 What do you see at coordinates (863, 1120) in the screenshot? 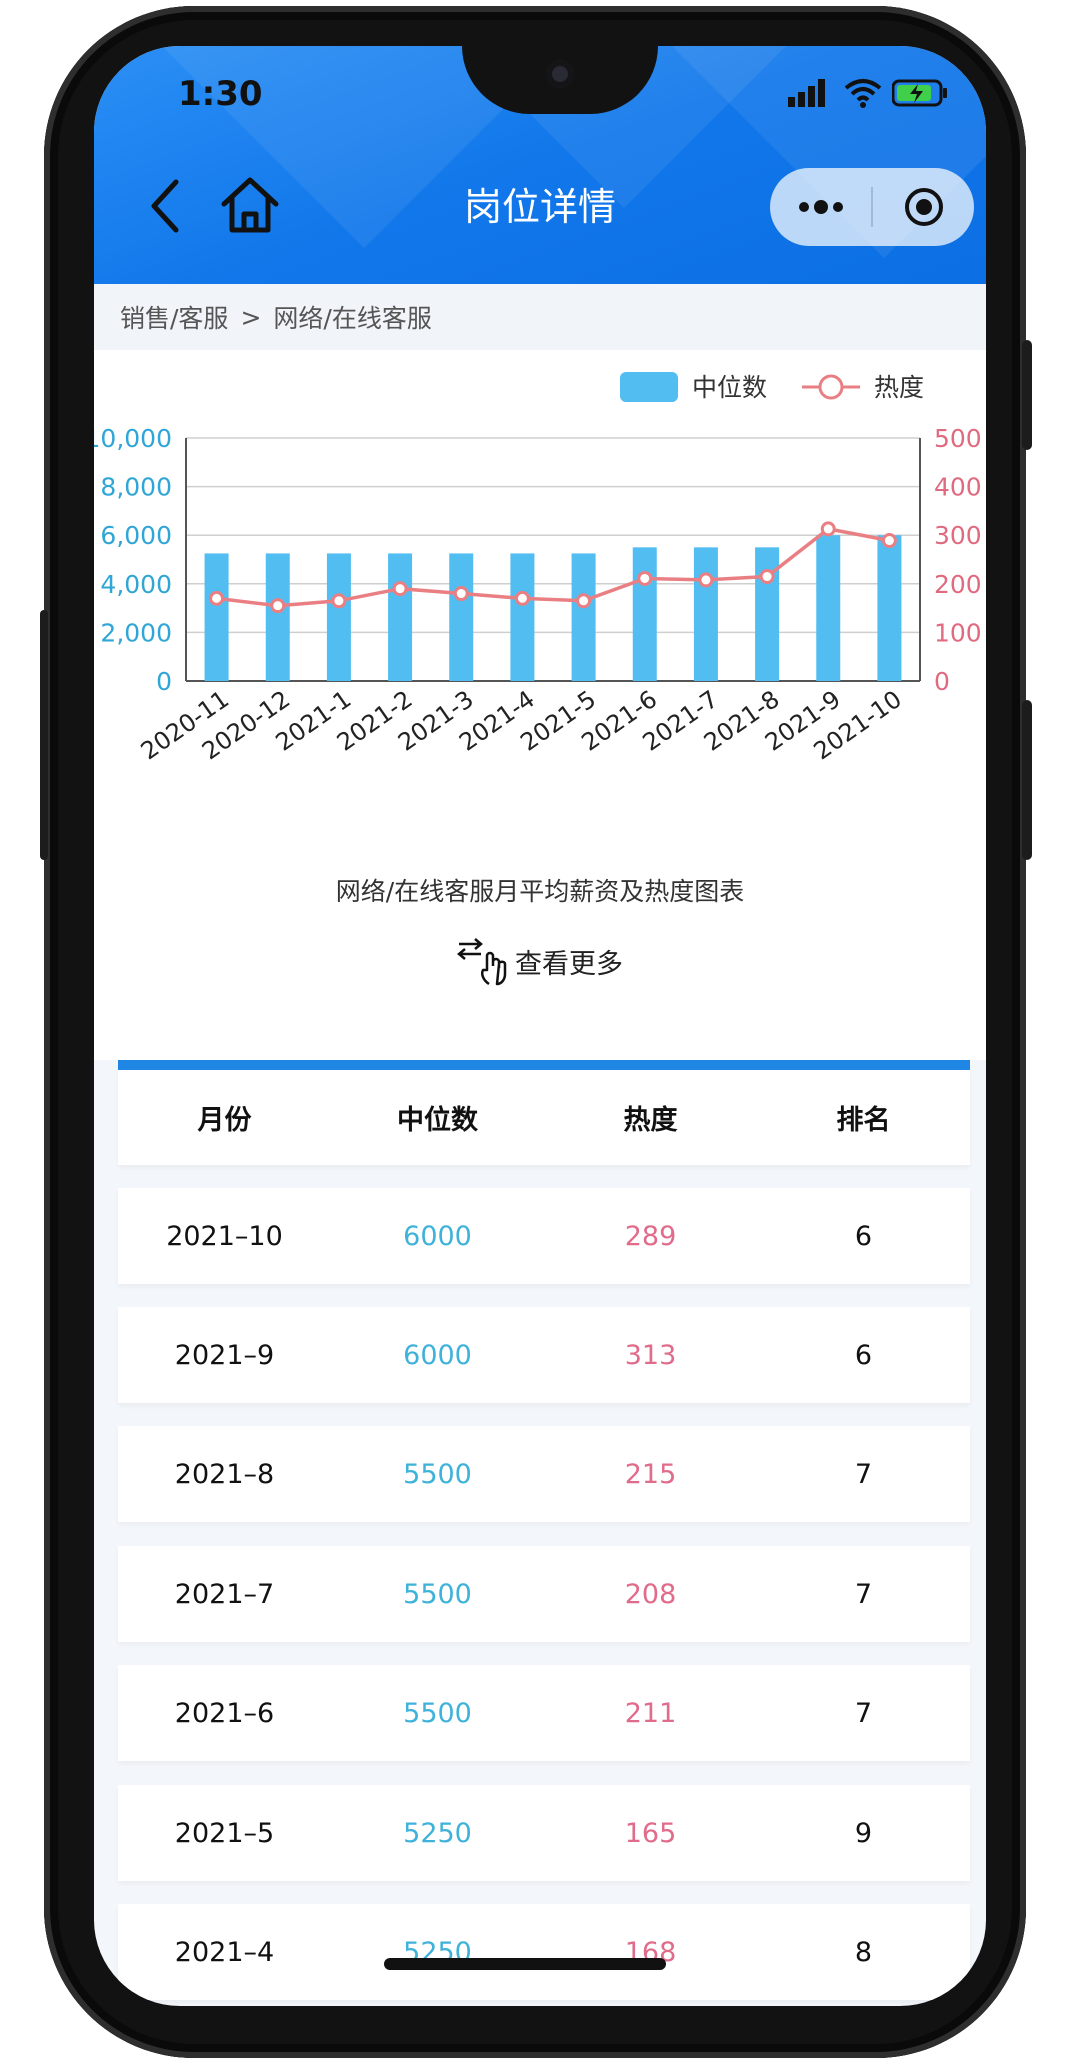
I see `header-rank: 排名` at bounding box center [863, 1120].